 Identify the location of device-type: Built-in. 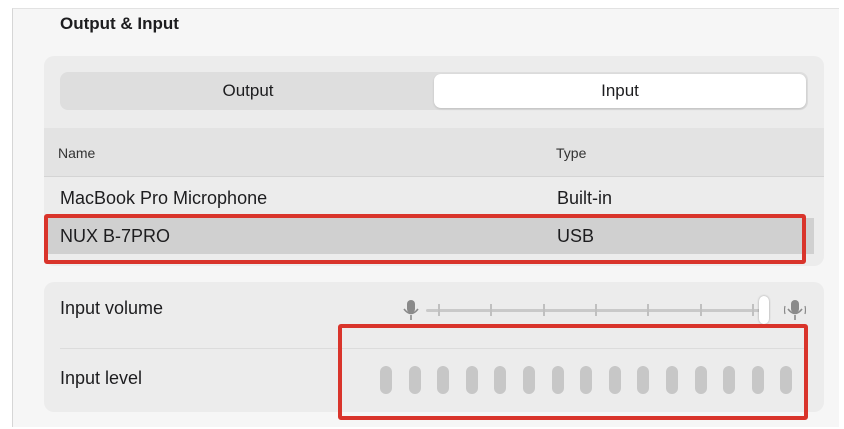
(585, 198).